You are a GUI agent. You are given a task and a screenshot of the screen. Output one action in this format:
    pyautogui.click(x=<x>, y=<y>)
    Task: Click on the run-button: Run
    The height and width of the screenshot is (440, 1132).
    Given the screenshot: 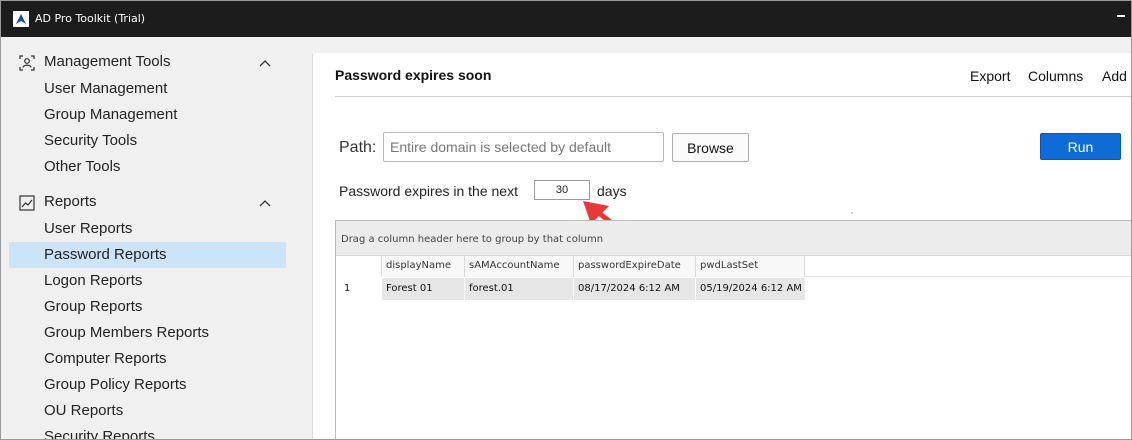 What is the action you would take?
    pyautogui.click(x=1080, y=146)
    